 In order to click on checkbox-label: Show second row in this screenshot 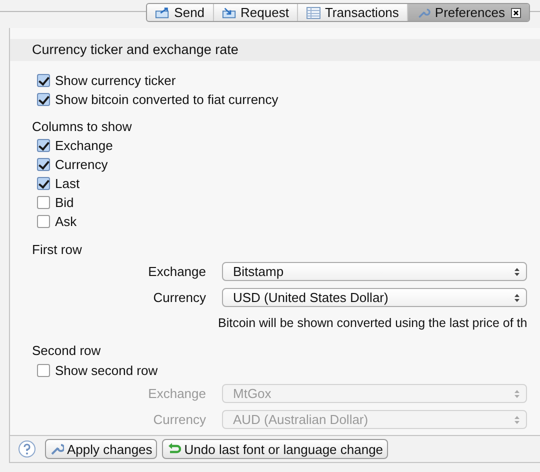, I will do `click(106, 370)`.